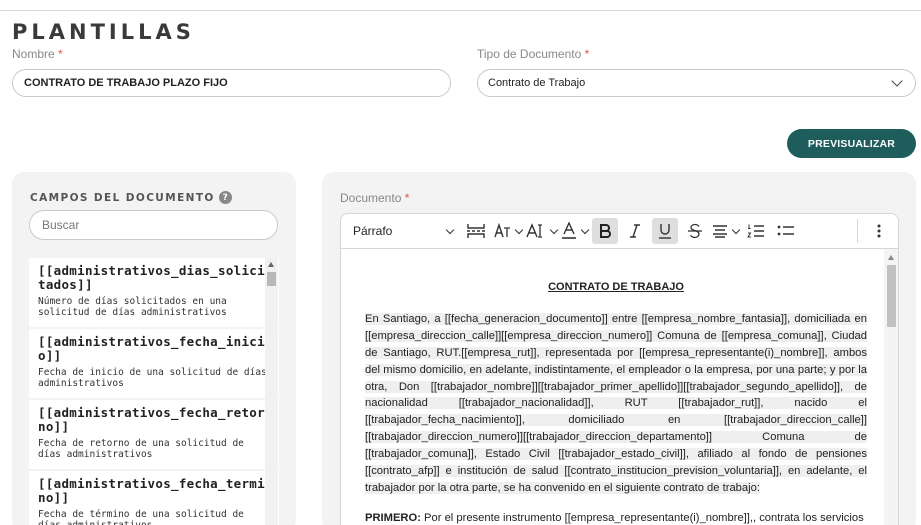  What do you see at coordinates (891, 387) in the screenshot?
I see `editor-scrollbar` at bounding box center [891, 387].